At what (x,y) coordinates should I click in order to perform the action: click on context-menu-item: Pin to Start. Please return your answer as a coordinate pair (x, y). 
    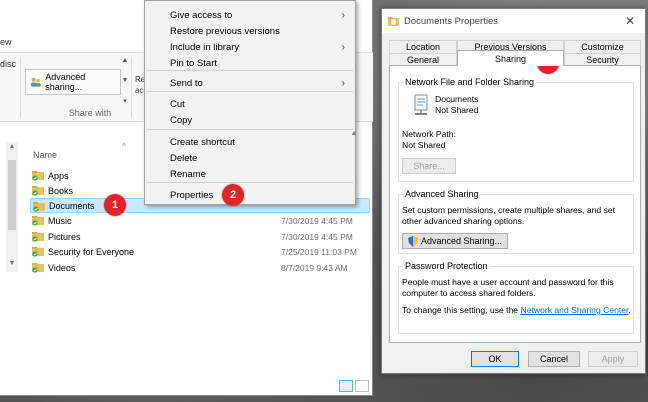
    Looking at the image, I should click on (250, 63).